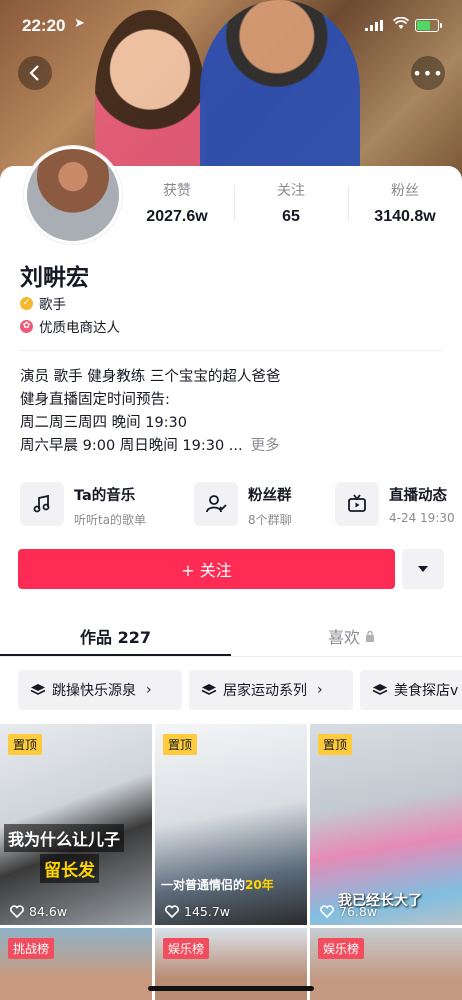  I want to click on profile-name: 刘畊宏, so click(54, 278).